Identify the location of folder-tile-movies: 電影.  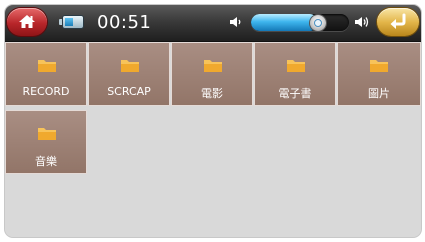
(212, 74).